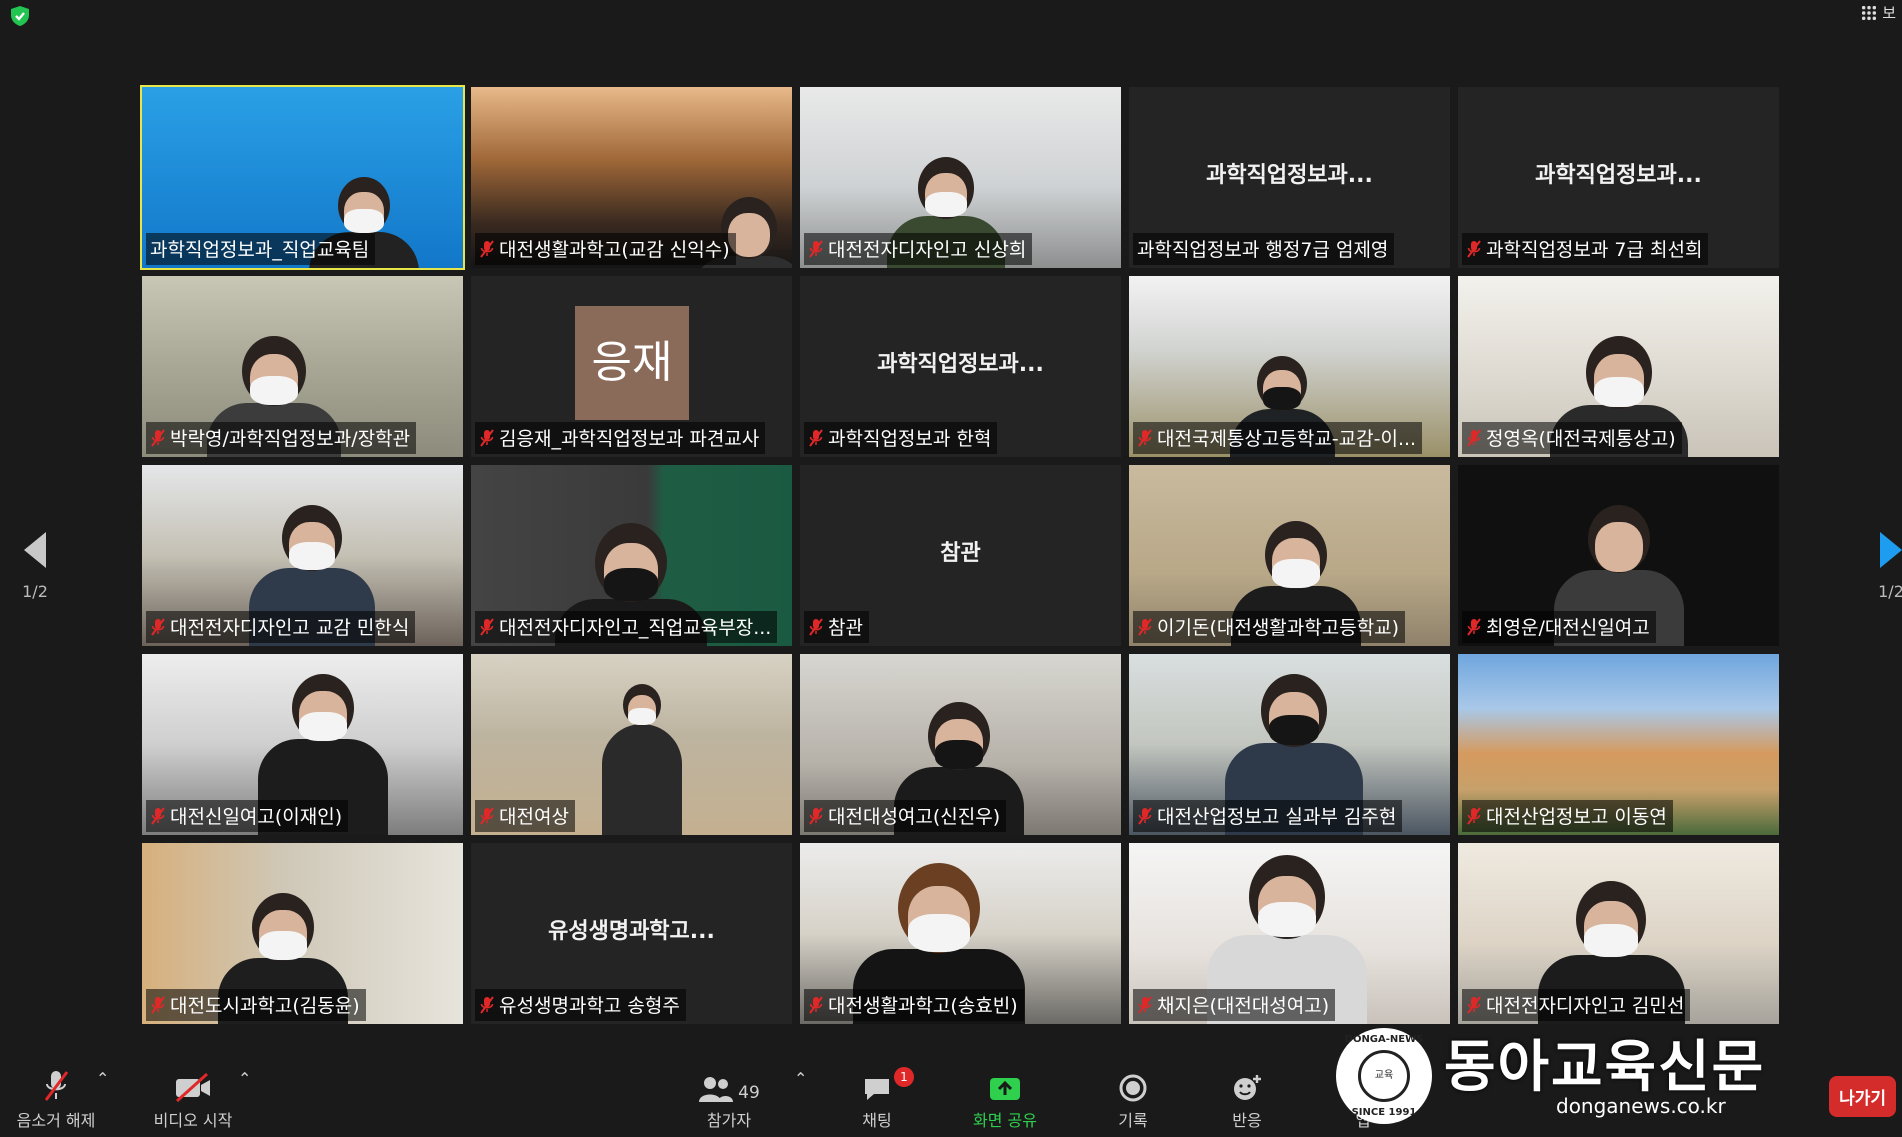 The height and width of the screenshot is (1137, 1902). I want to click on view-button: 보, so click(1878, 12).